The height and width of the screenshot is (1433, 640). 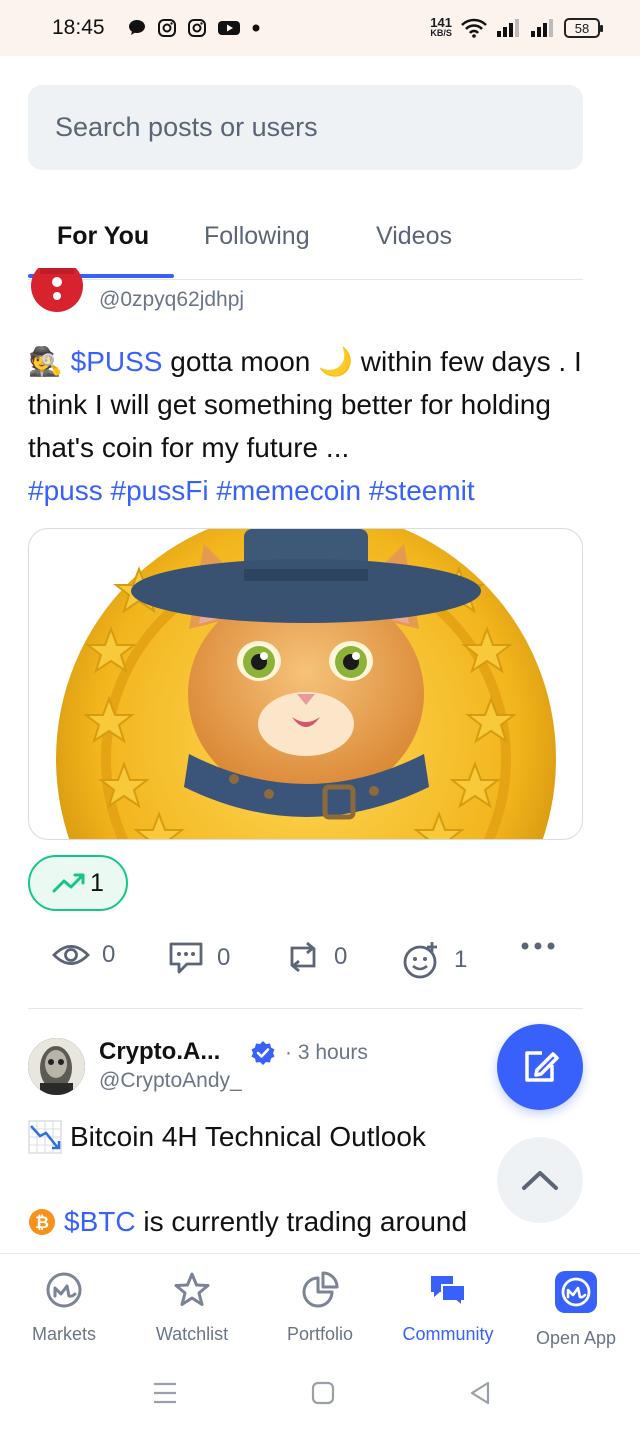 What do you see at coordinates (68, 883) in the screenshot?
I see `trending-up-icon` at bounding box center [68, 883].